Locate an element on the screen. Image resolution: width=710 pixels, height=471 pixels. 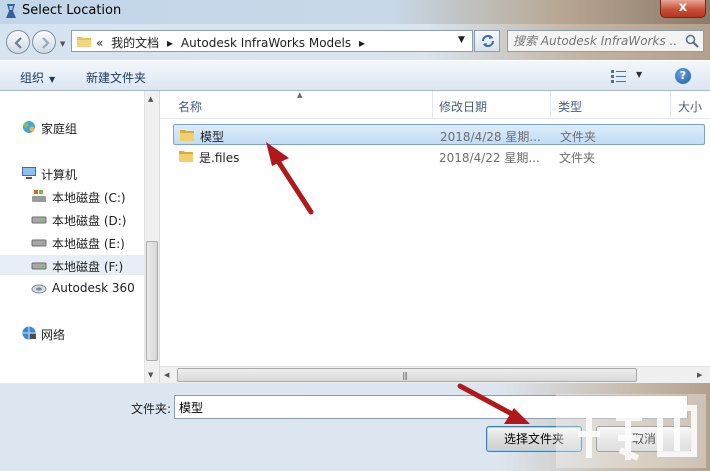
scrollbar-grip-icon: ||| is located at coordinates (405, 375).